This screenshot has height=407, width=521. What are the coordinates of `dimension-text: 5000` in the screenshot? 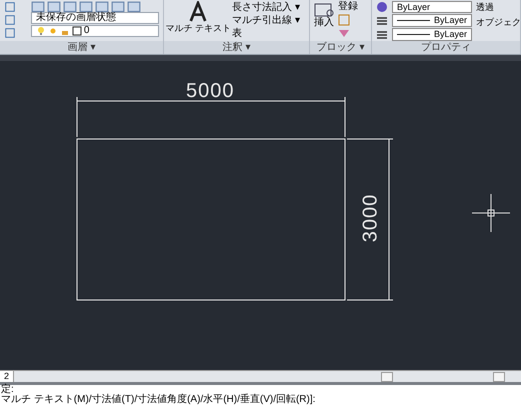 It's located at (210, 91).